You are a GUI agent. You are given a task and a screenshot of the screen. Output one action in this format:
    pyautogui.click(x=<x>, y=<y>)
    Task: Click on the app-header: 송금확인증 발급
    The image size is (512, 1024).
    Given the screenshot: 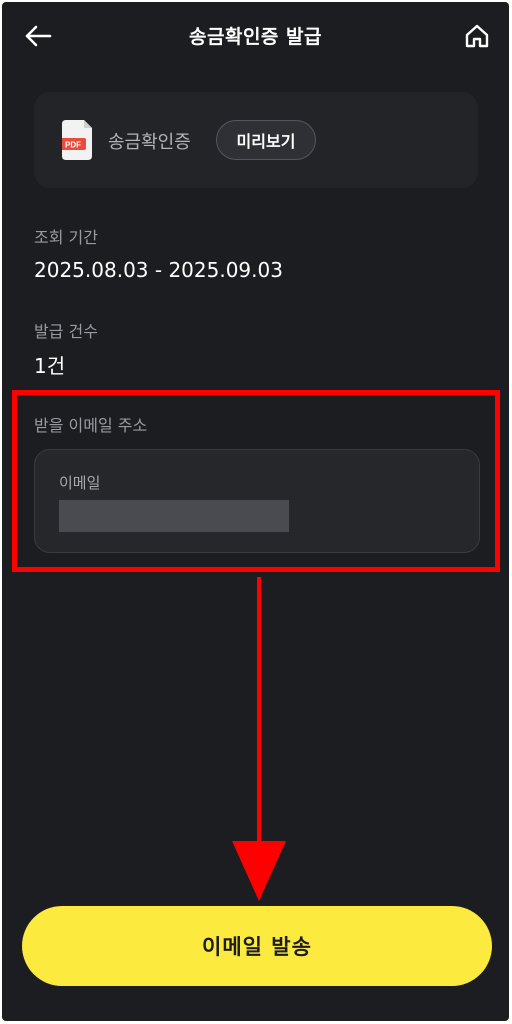 What is the action you would take?
    pyautogui.click(x=255, y=35)
    